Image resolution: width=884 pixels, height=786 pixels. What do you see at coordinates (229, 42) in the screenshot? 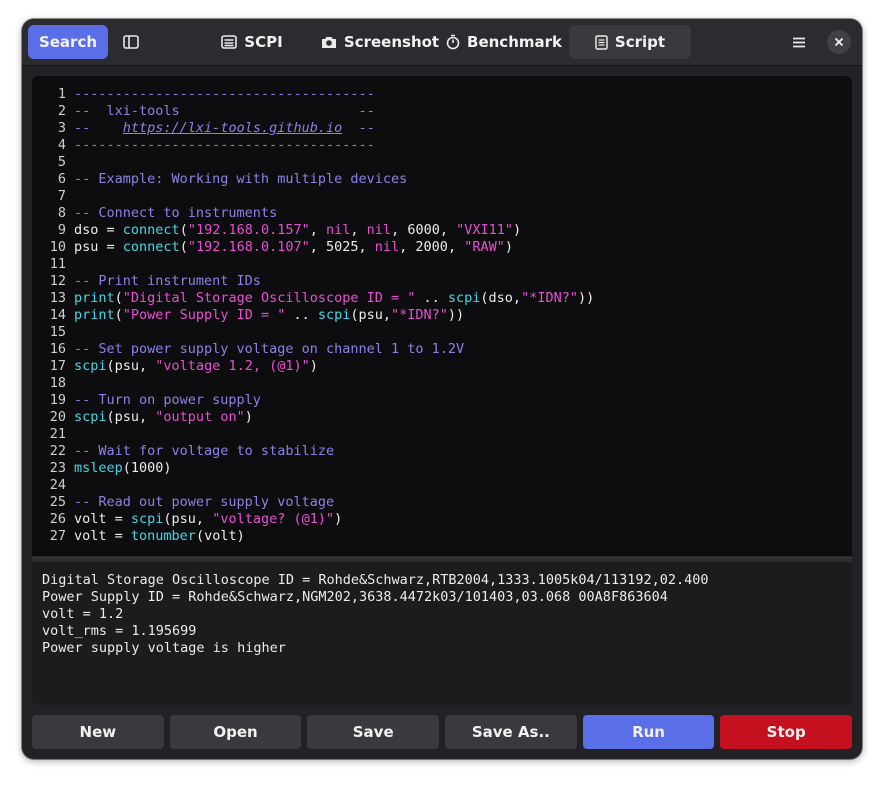
I see `terminal-icon` at bounding box center [229, 42].